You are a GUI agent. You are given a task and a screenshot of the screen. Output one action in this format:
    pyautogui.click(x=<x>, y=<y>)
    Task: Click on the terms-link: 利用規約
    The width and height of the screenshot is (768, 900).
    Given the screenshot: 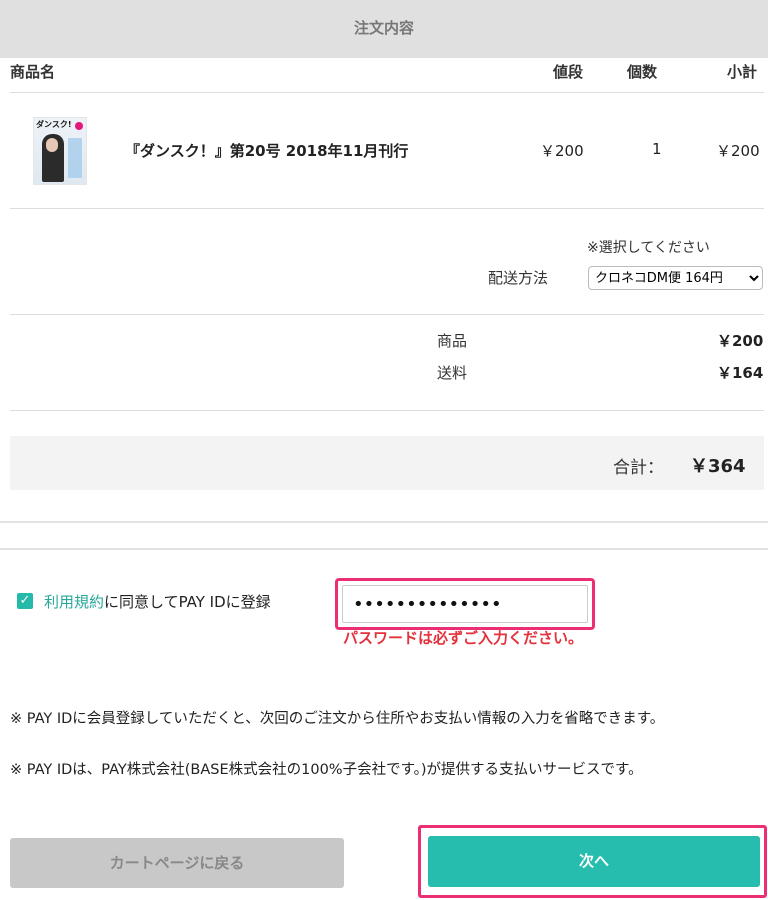 What is the action you would take?
    pyautogui.click(x=74, y=602)
    